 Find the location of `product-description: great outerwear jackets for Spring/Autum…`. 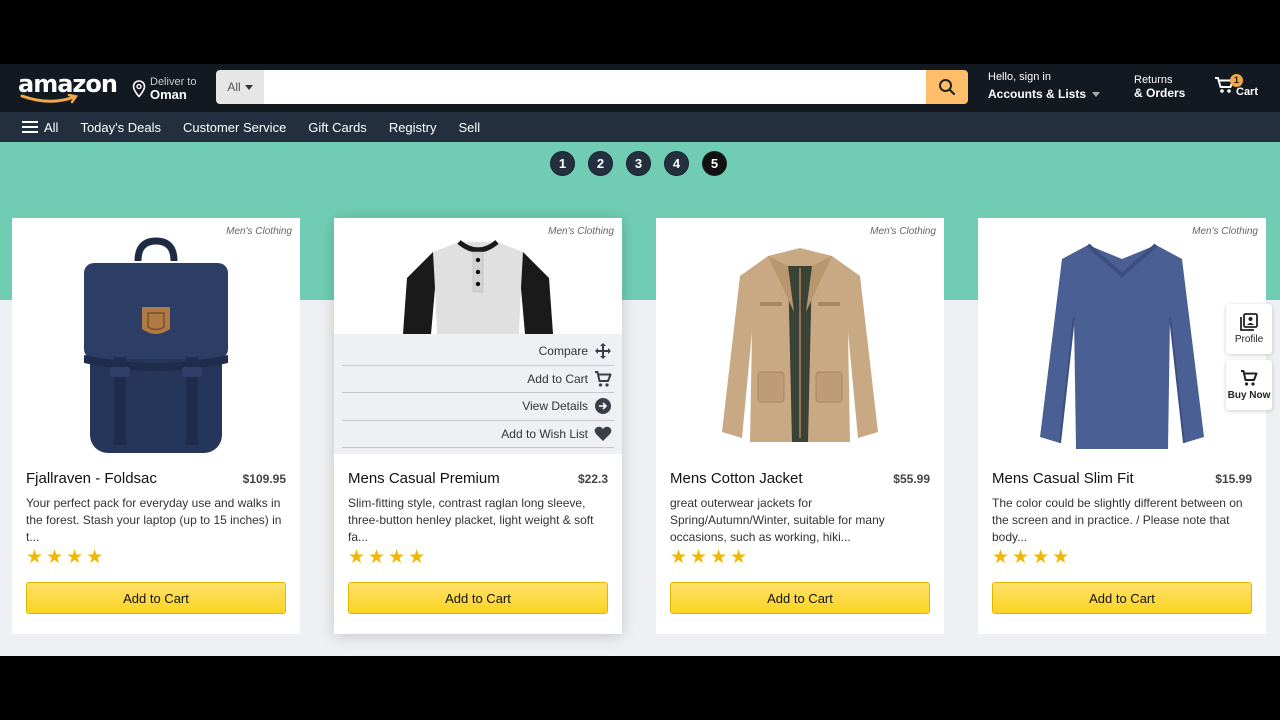

product-description: great outerwear jackets for Spring/Autum… is located at coordinates (777, 520).